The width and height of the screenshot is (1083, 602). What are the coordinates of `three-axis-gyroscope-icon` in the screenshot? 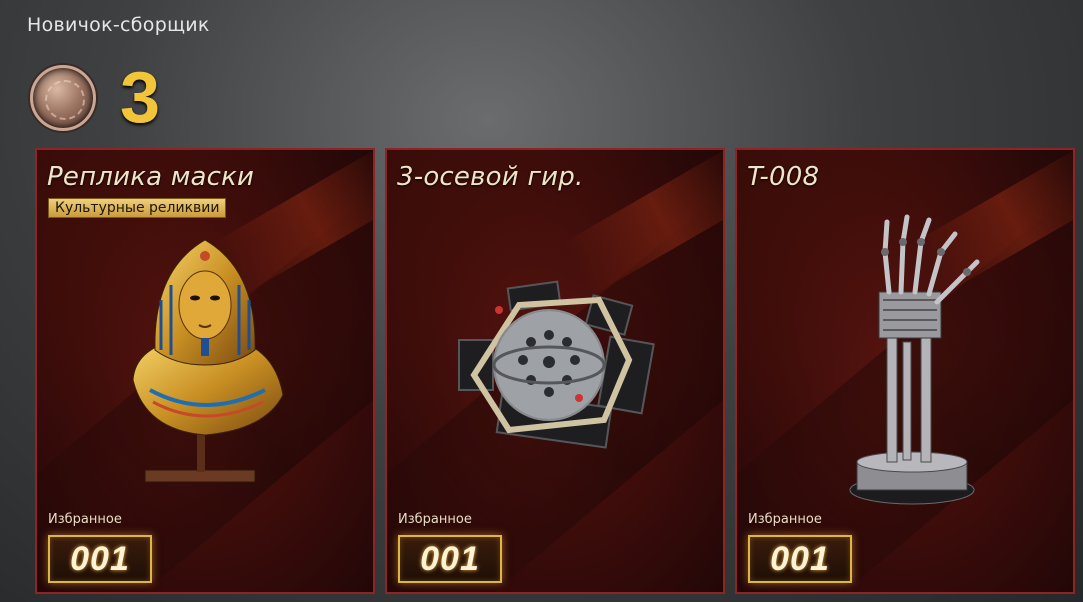 It's located at (556, 364).